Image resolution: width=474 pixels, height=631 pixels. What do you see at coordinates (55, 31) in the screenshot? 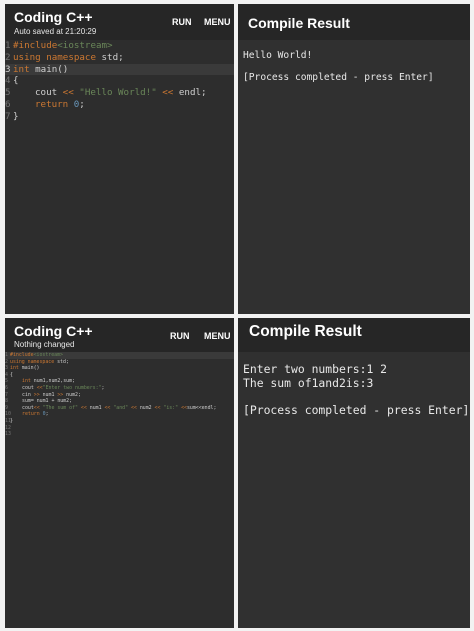
I see `autosave-status: Auto saved at 21:20:29` at bounding box center [55, 31].